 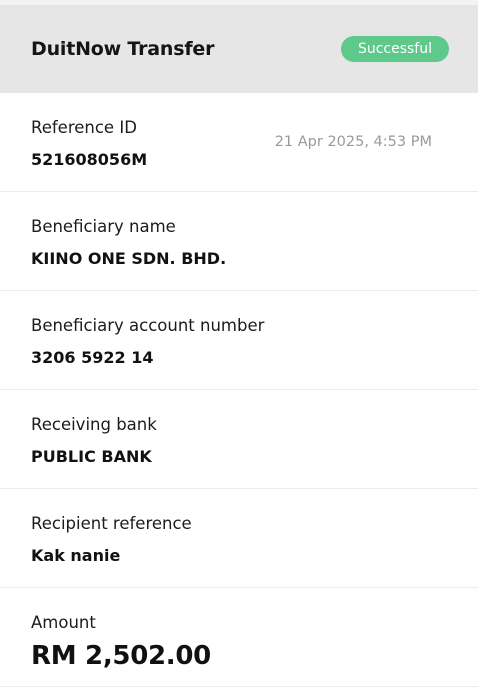 What do you see at coordinates (91, 456) in the screenshot?
I see `receiving-bank-value: PUBLIC BANK` at bounding box center [91, 456].